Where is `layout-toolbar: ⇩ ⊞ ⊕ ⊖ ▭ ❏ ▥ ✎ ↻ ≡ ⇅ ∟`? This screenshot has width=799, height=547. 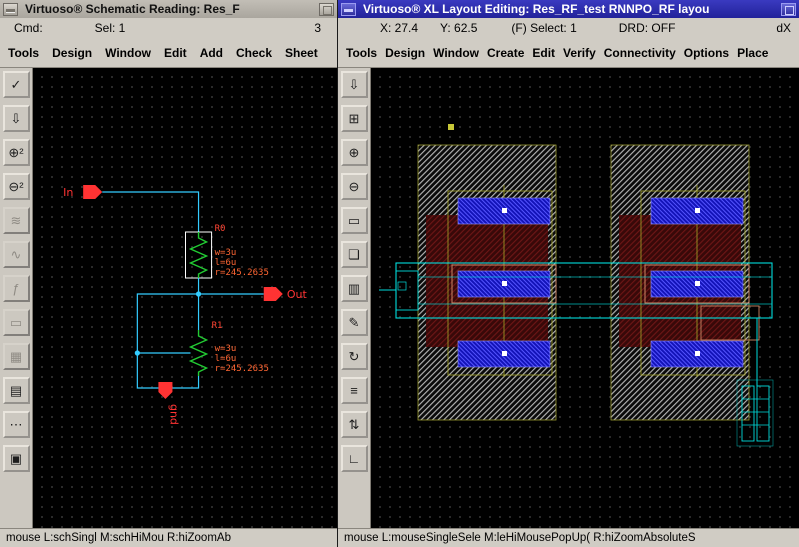
layout-toolbar: ⇩ ⊞ ⊕ ⊖ ▭ ❏ ▥ ✎ ↻ ≡ ⇅ ∟ is located at coordinates (354, 298).